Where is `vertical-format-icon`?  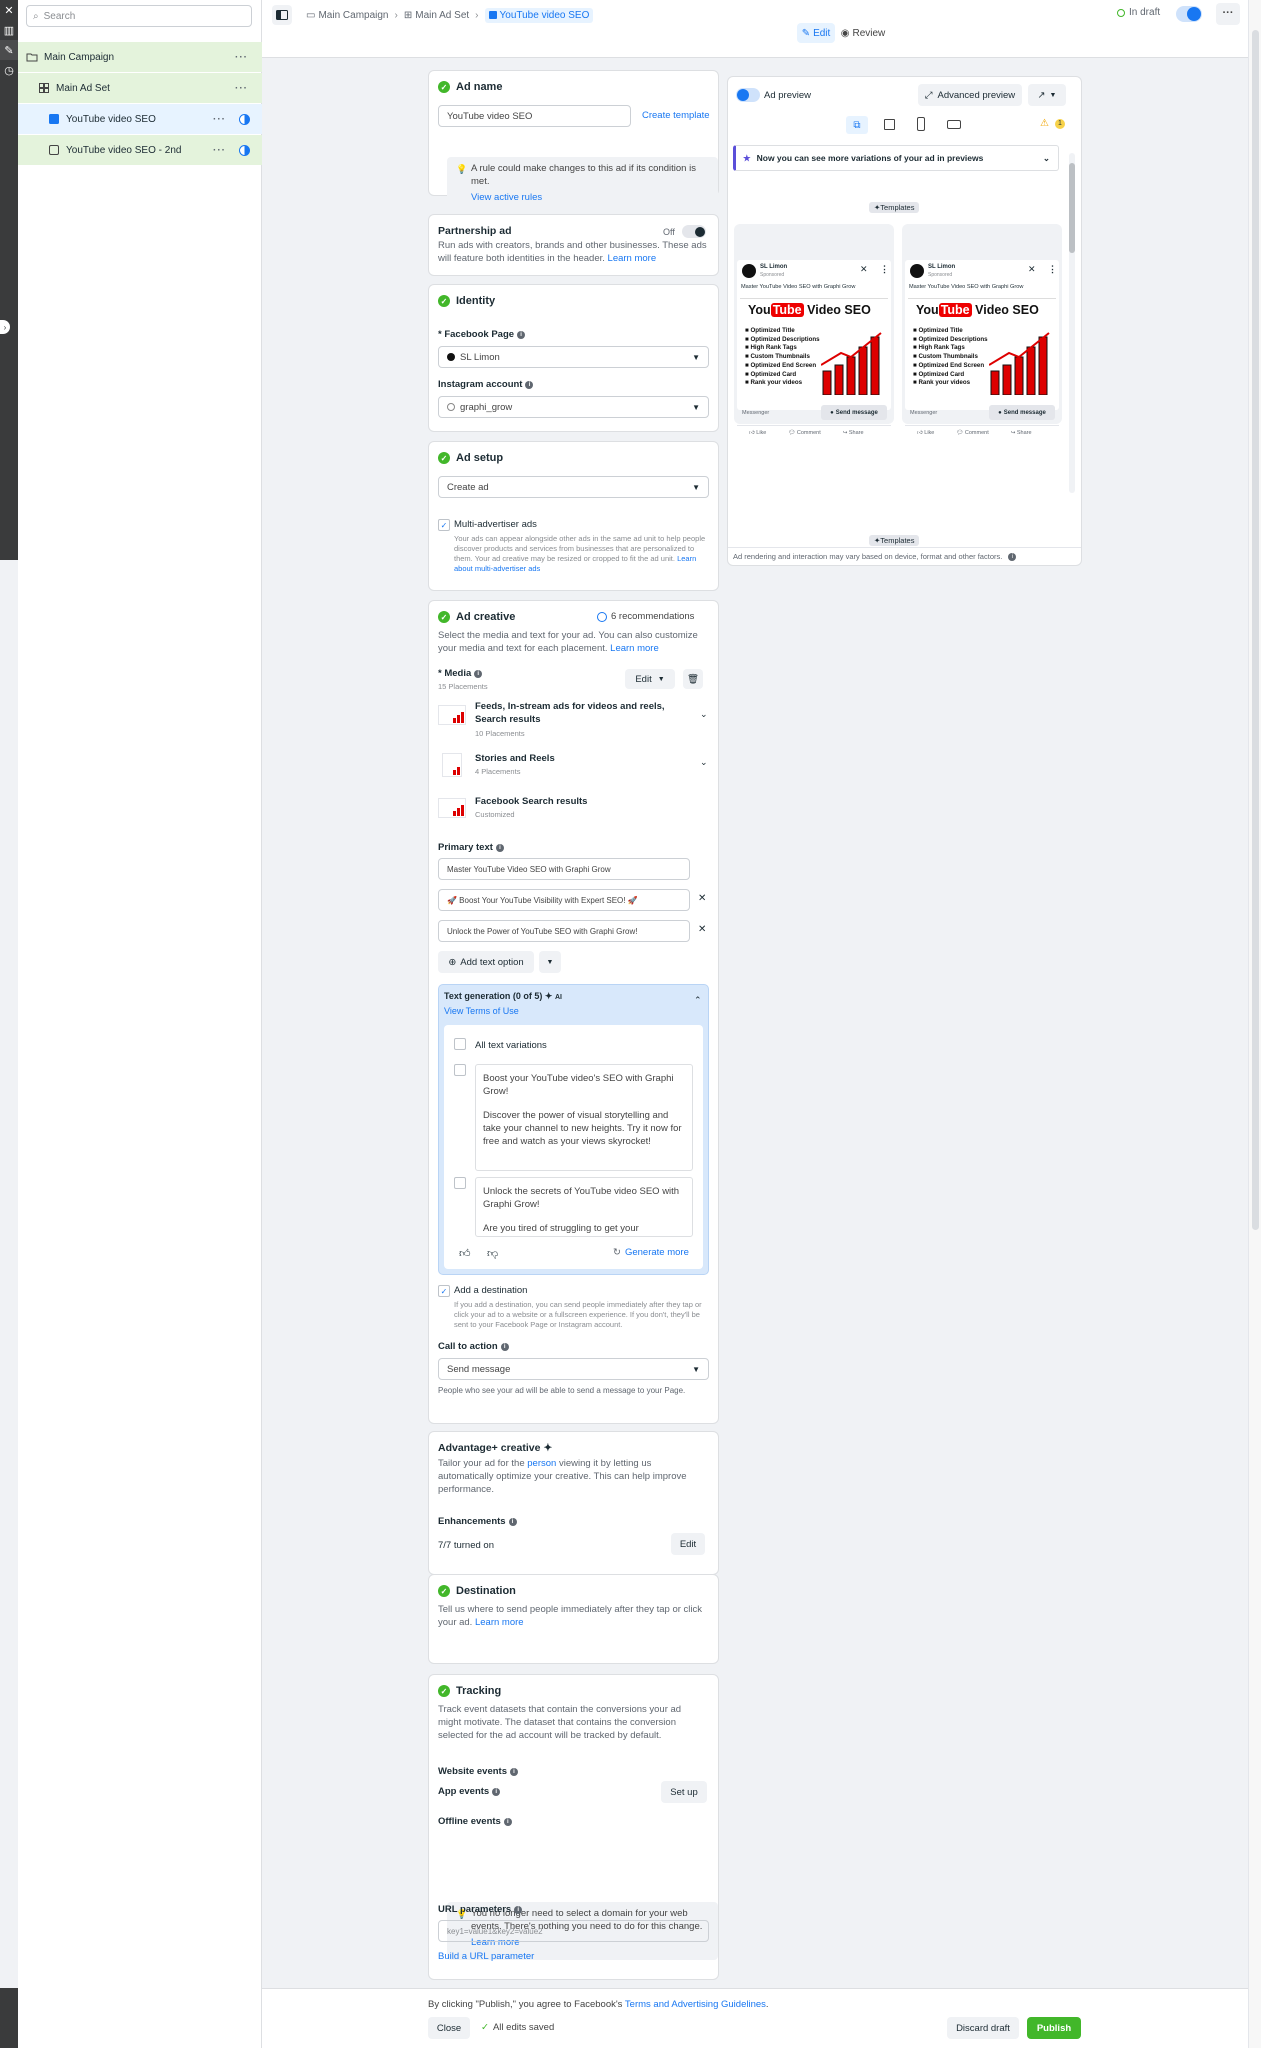
vertical-format-icon is located at coordinates (921, 124).